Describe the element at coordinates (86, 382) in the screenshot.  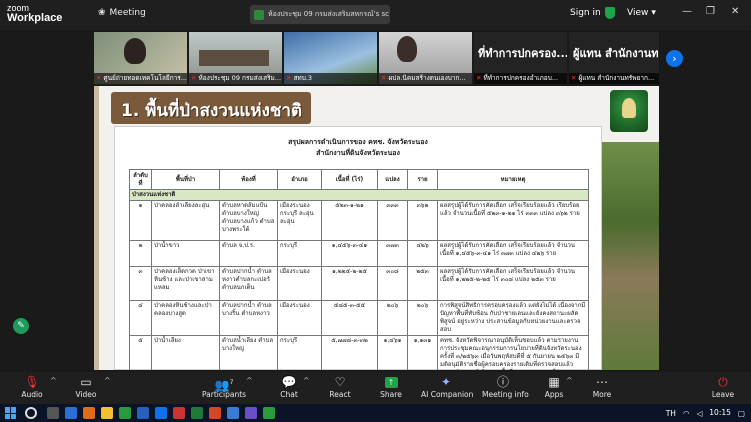
I see `video-camera-icon: ▭` at that location.